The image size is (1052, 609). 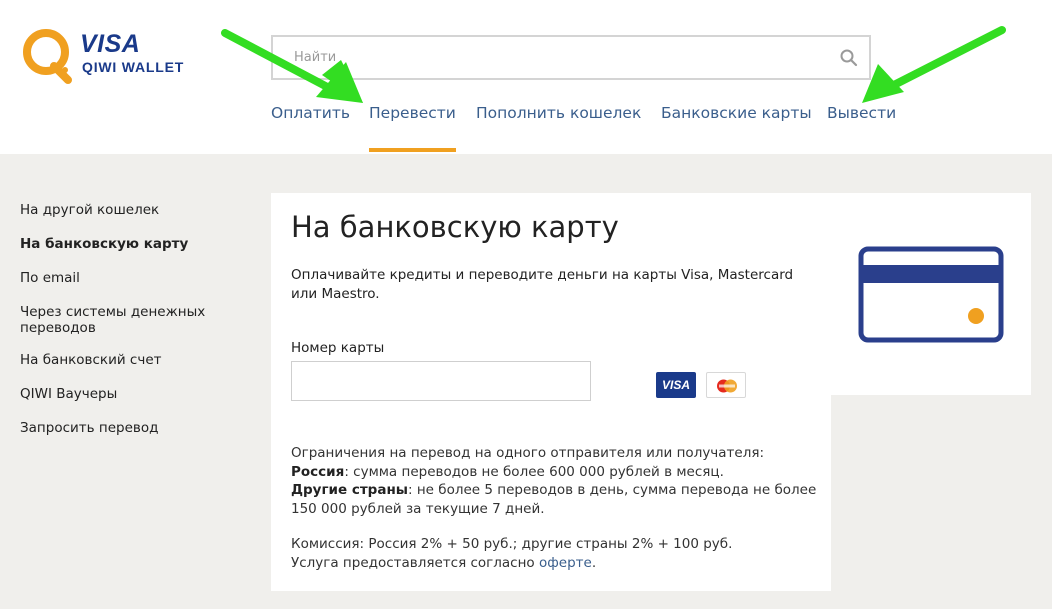 I want to click on offer-suffix: ., so click(x=594, y=562).